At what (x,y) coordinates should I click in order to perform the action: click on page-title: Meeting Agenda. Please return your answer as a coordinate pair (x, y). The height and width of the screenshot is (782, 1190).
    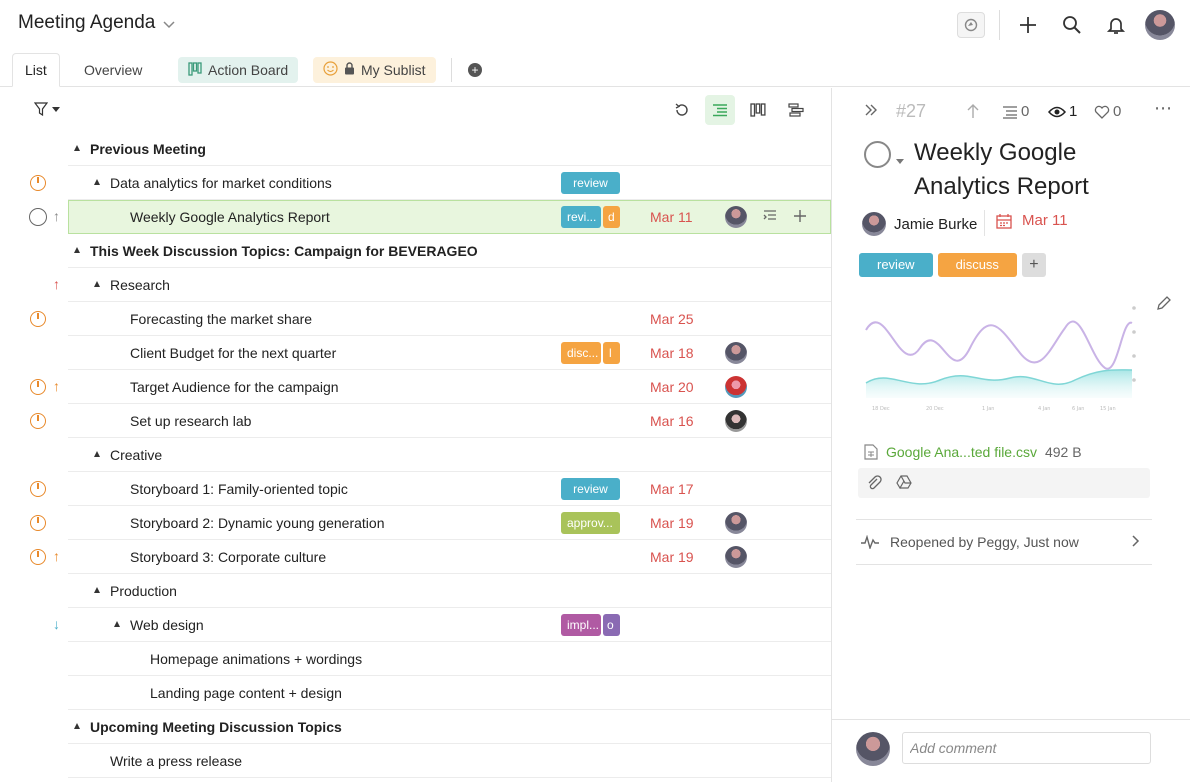
    Looking at the image, I should click on (96, 23).